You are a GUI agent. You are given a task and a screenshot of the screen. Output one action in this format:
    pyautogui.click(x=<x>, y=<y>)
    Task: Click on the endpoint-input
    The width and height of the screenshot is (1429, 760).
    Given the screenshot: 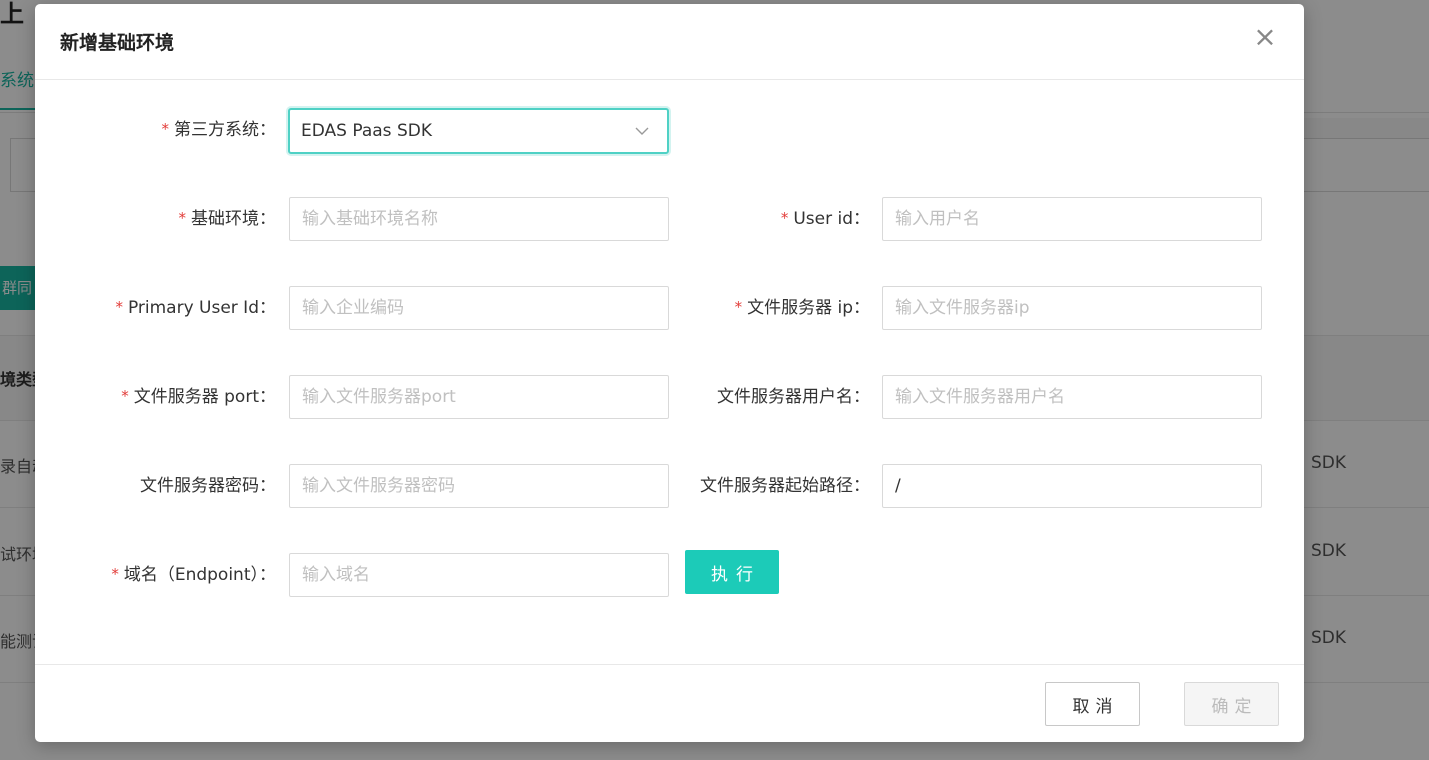 What is the action you would take?
    pyautogui.click(x=479, y=575)
    